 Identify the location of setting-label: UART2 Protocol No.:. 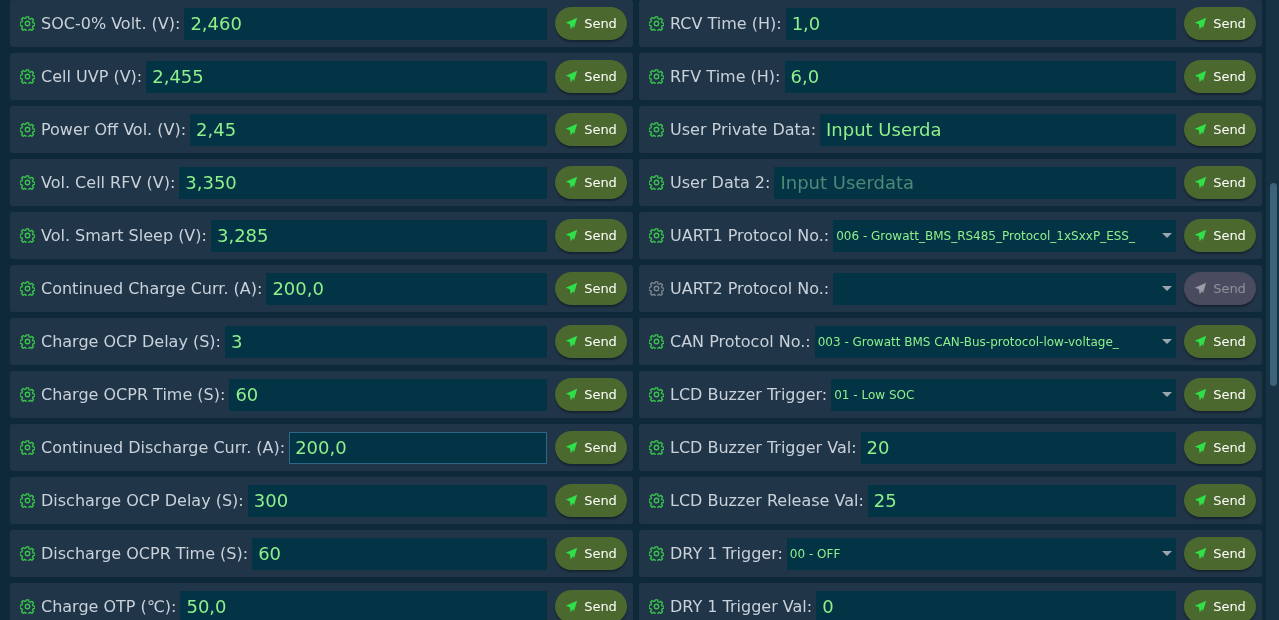
(750, 288).